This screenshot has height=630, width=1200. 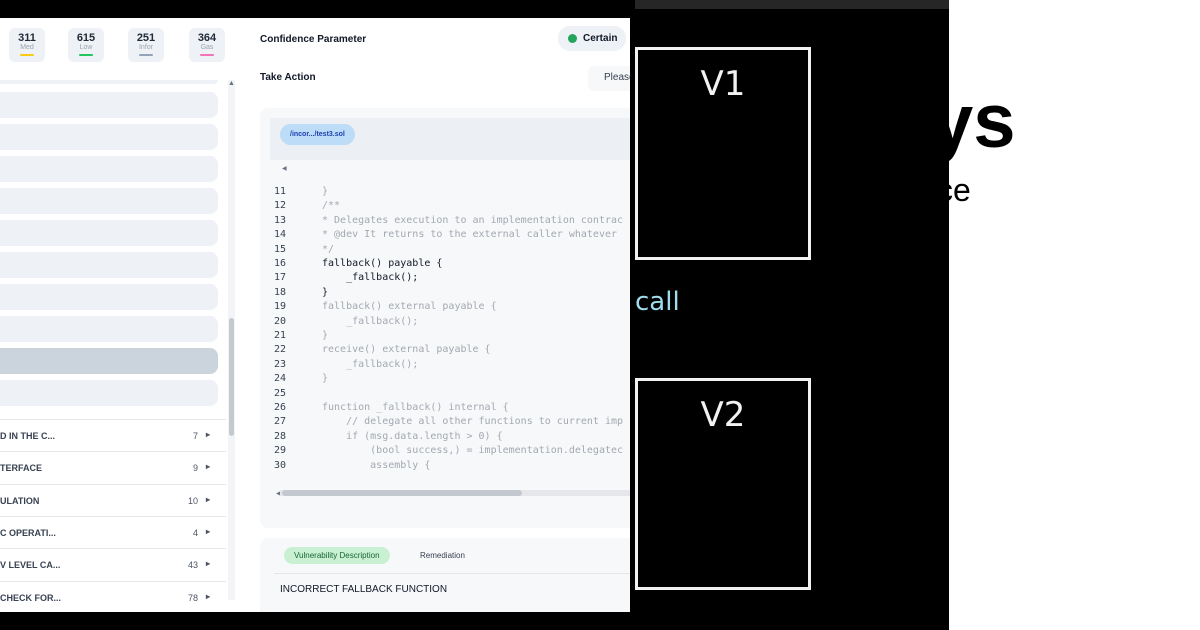 What do you see at coordinates (280, 451) in the screenshot?
I see `line-number: 29` at bounding box center [280, 451].